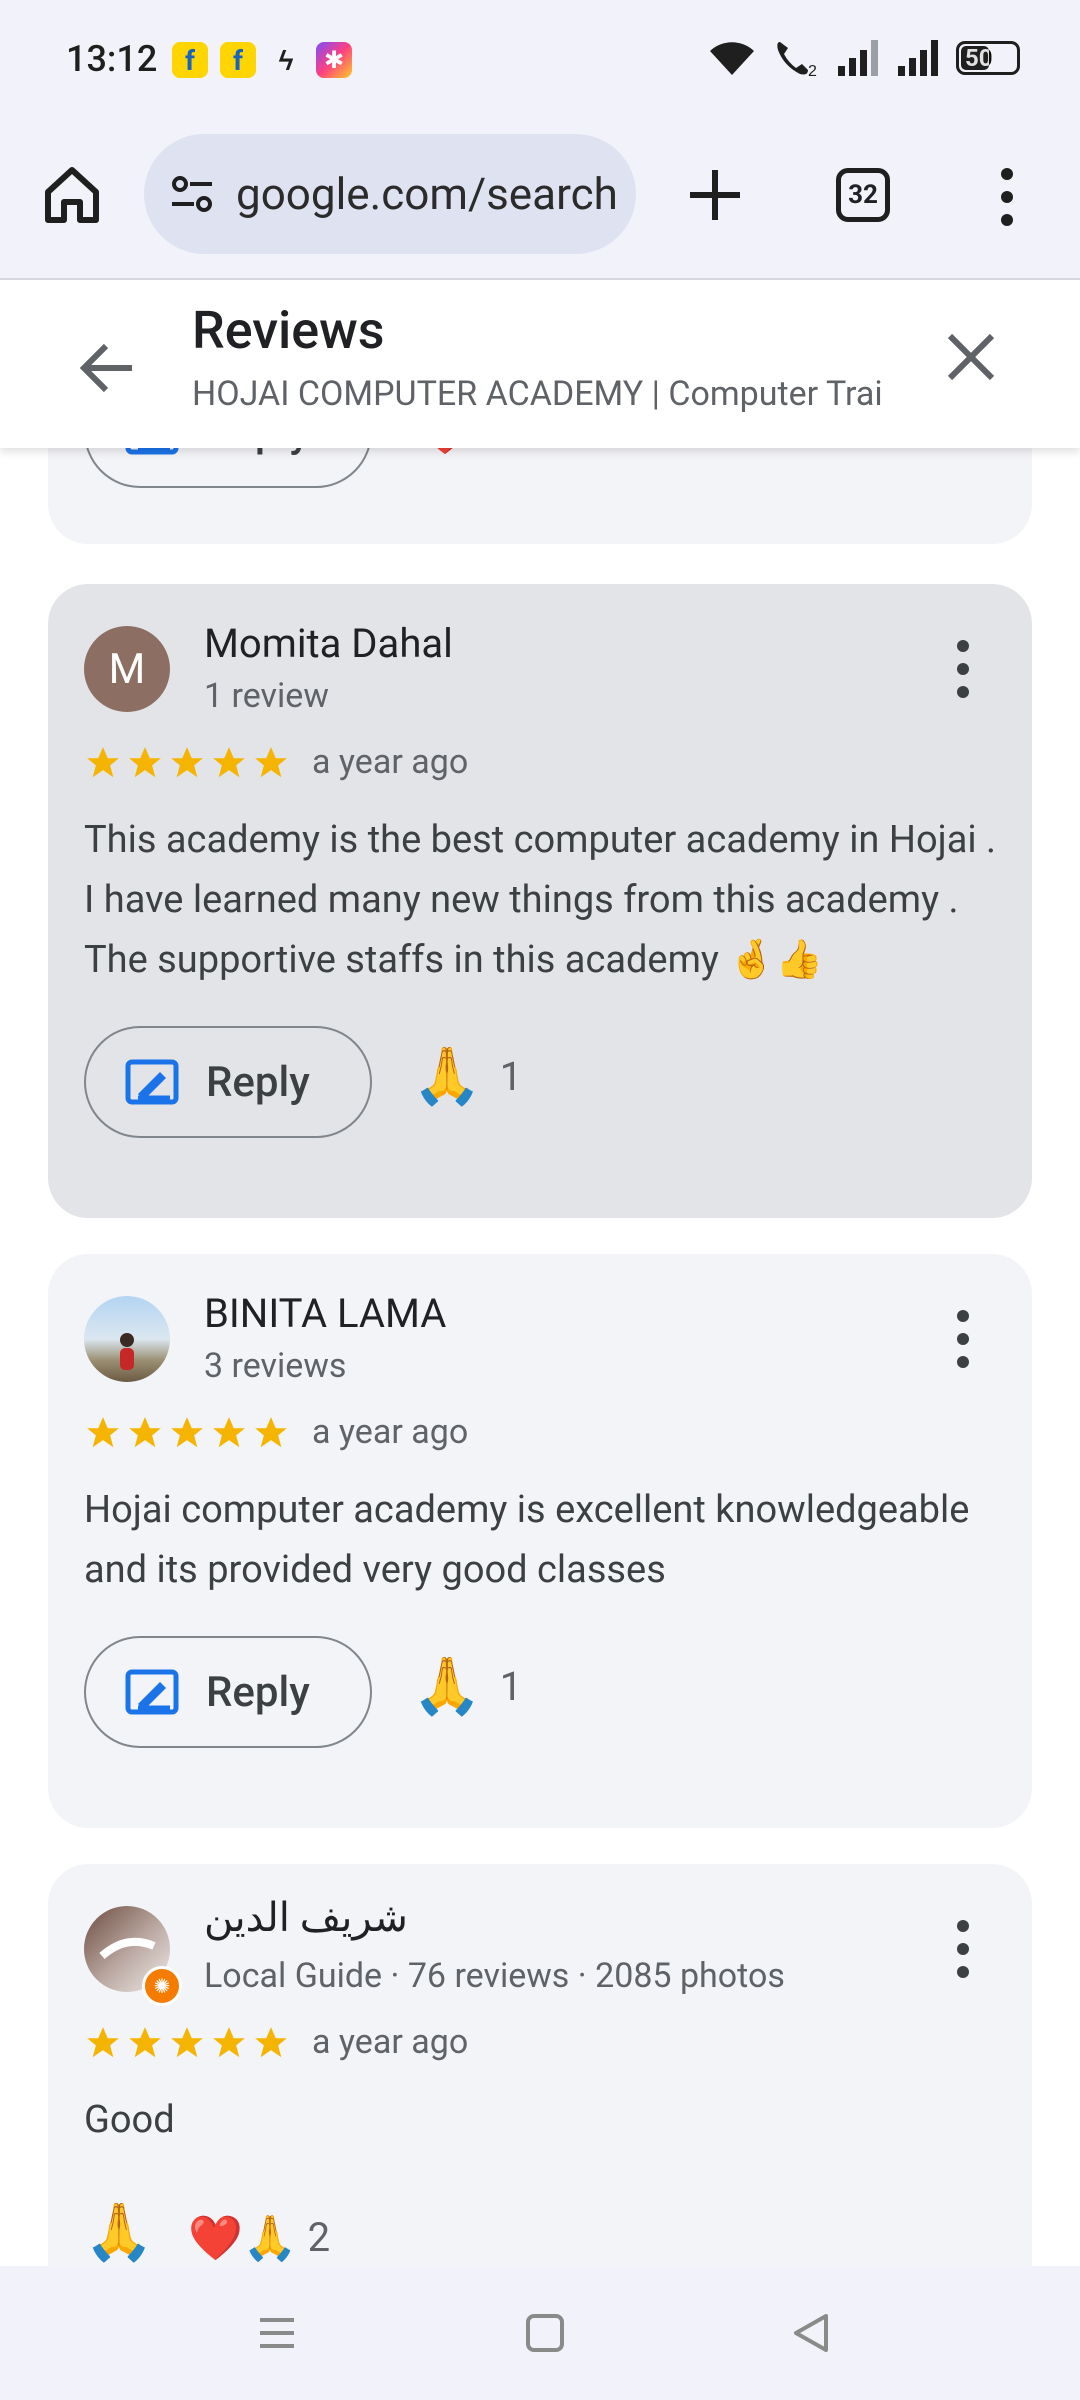  Describe the element at coordinates (108, 368) in the screenshot. I see `back-arrow-icon` at that location.